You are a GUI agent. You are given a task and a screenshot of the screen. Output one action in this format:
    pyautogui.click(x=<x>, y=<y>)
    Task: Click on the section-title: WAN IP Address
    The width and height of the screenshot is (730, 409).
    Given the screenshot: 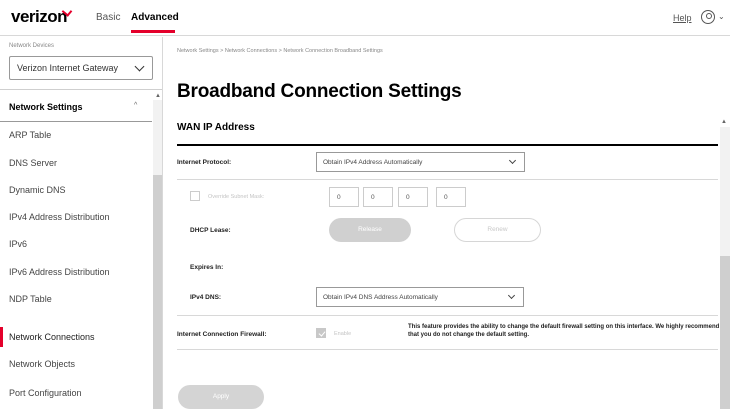 What is the action you would take?
    pyautogui.click(x=216, y=127)
    